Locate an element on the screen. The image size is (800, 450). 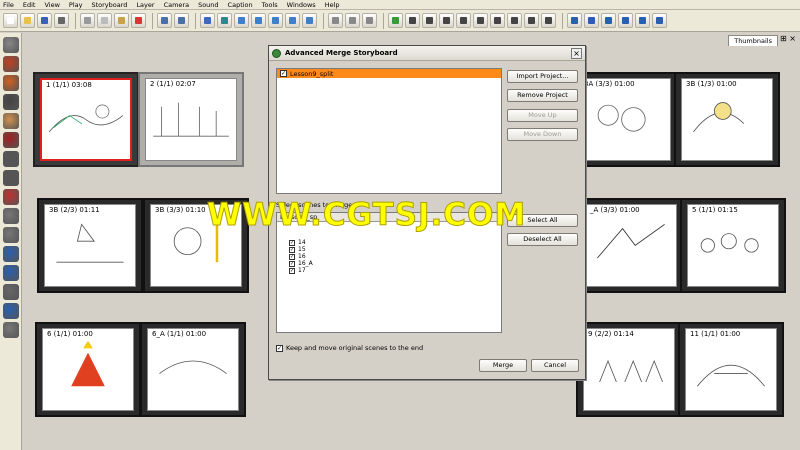
panel-thumbnail: 2 (1/1) 02:07 is located at coordinates (191, 119).